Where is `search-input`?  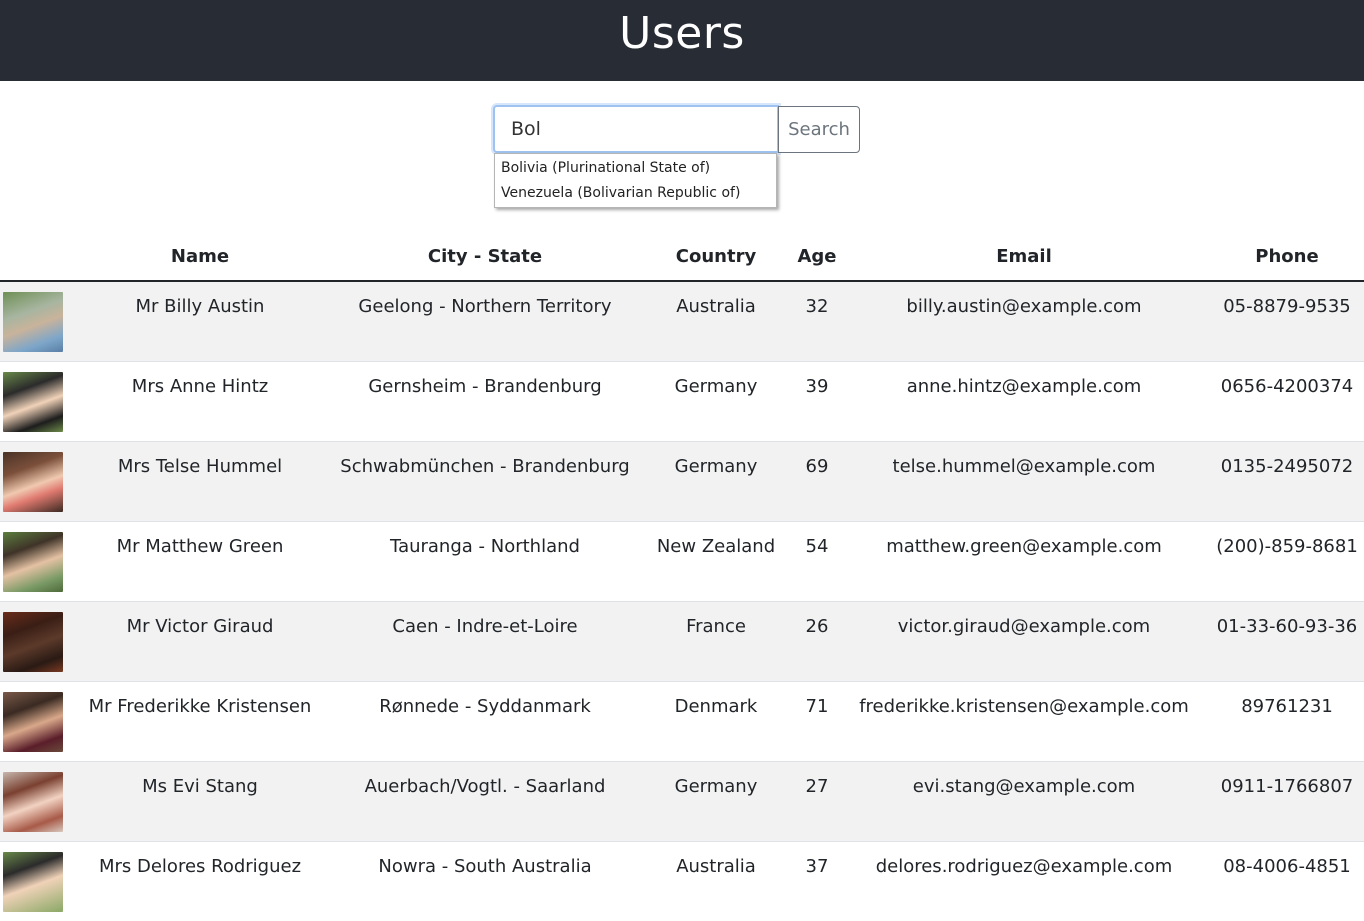 search-input is located at coordinates (636, 129).